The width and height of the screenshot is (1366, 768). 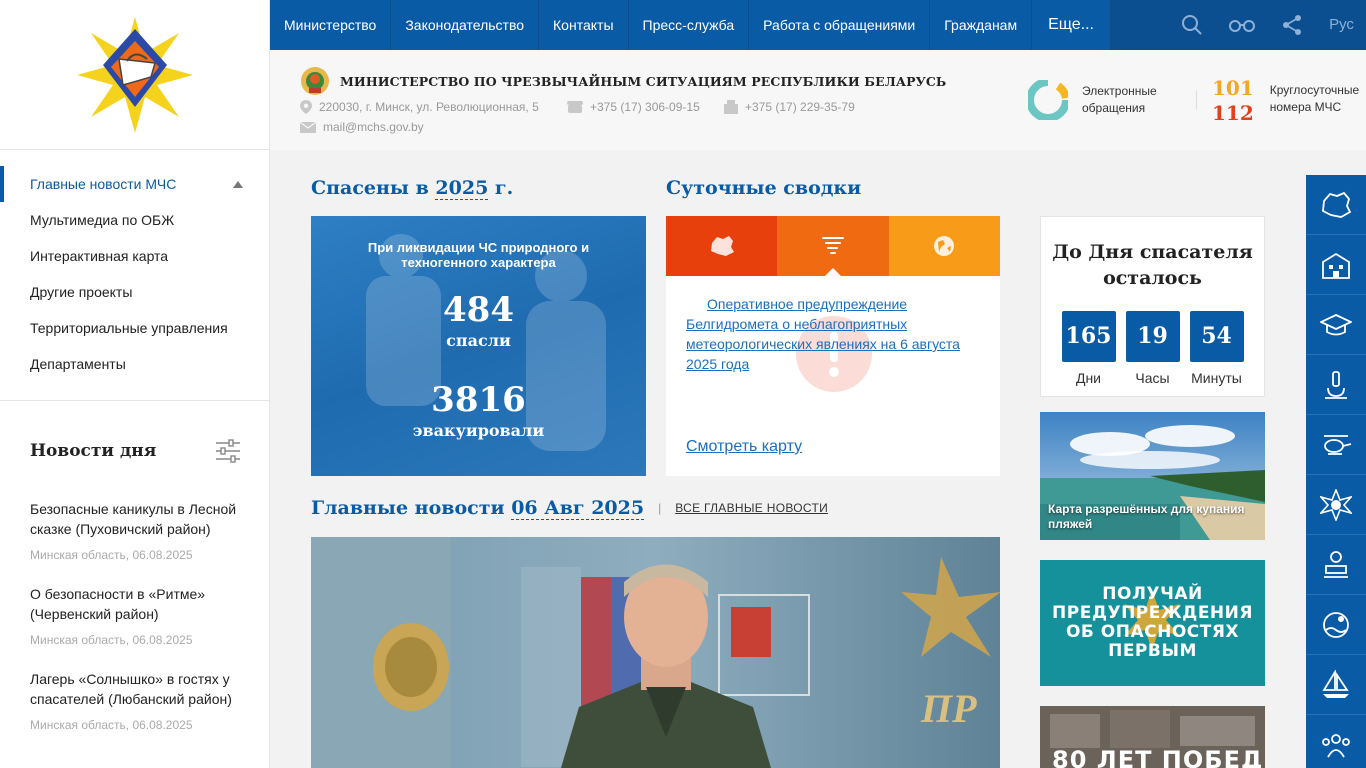 What do you see at coordinates (1233, 88) in the screenshot?
I see `hotline-101: 101` at bounding box center [1233, 88].